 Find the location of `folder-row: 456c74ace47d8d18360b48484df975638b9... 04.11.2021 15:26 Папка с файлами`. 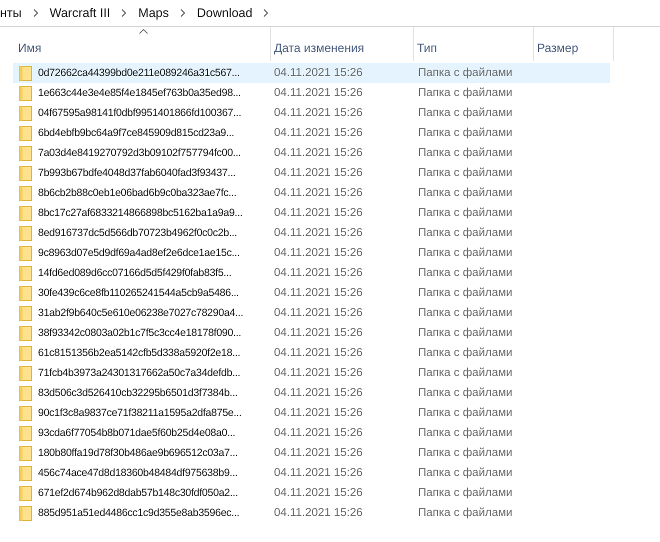

folder-row: 456c74ace47d8d18360b48484df975638b9... 04.11.2021 15:26 Папка с файлами is located at coordinates (311, 473).